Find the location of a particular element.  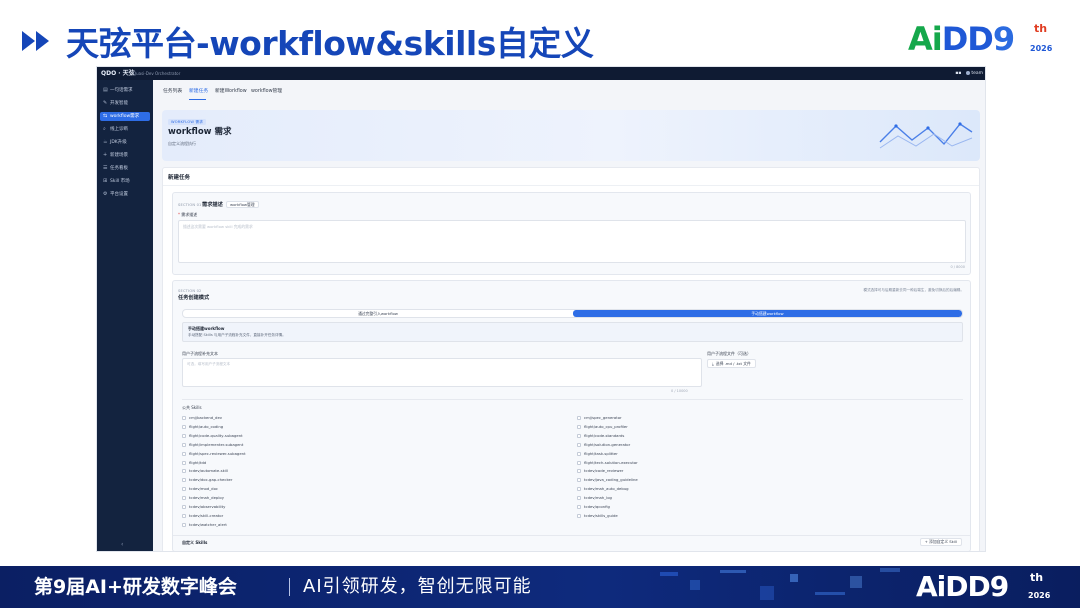

skill-name: tcdev/mod_doc is located at coordinates (203, 489).